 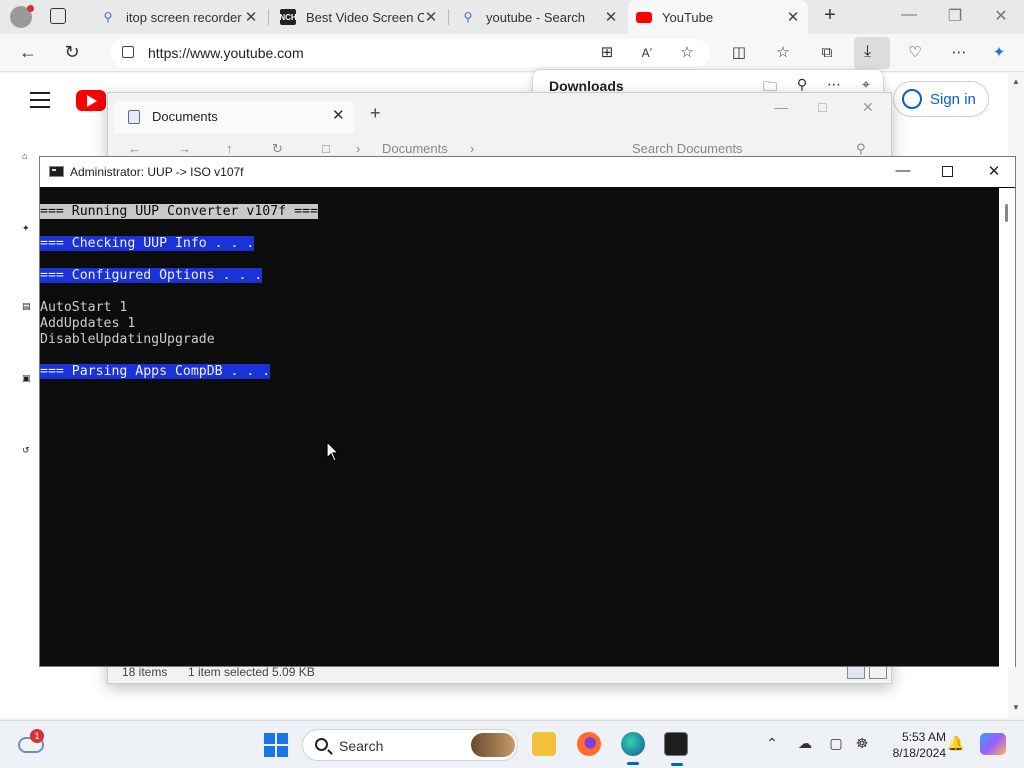 I want to click on clock-date: 8/18/2024, so click(x=919, y=753).